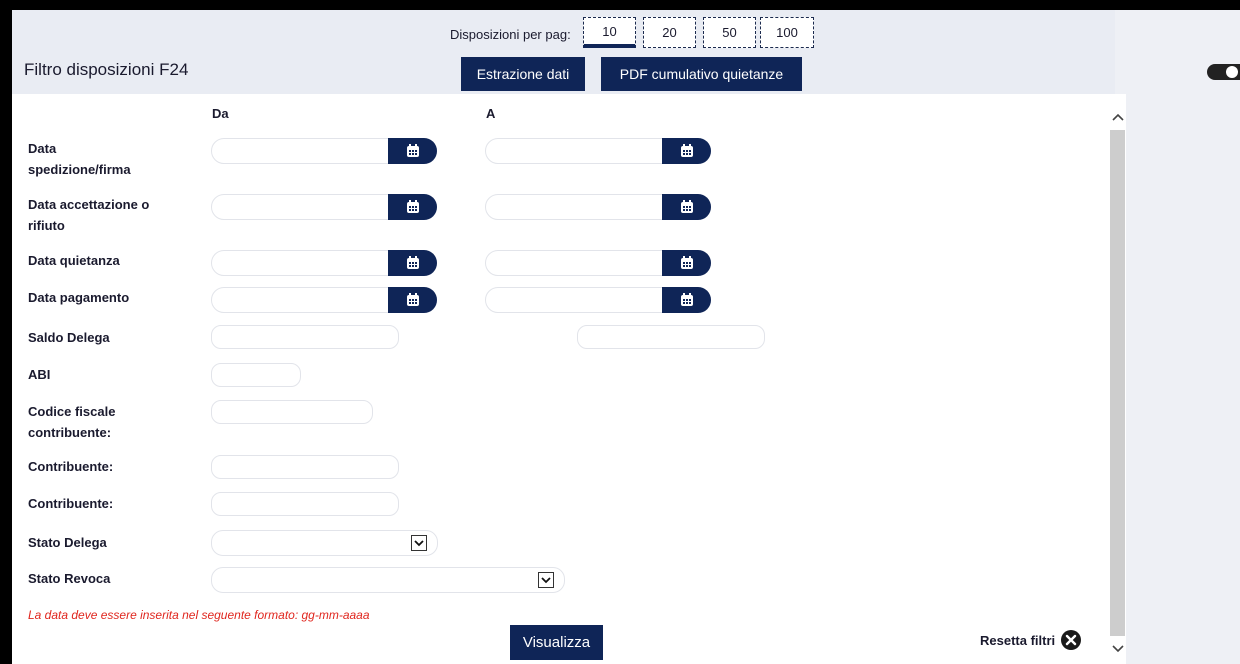 Image resolution: width=1240 pixels, height=664 pixels. I want to click on window-left-border, so click(6, 332).